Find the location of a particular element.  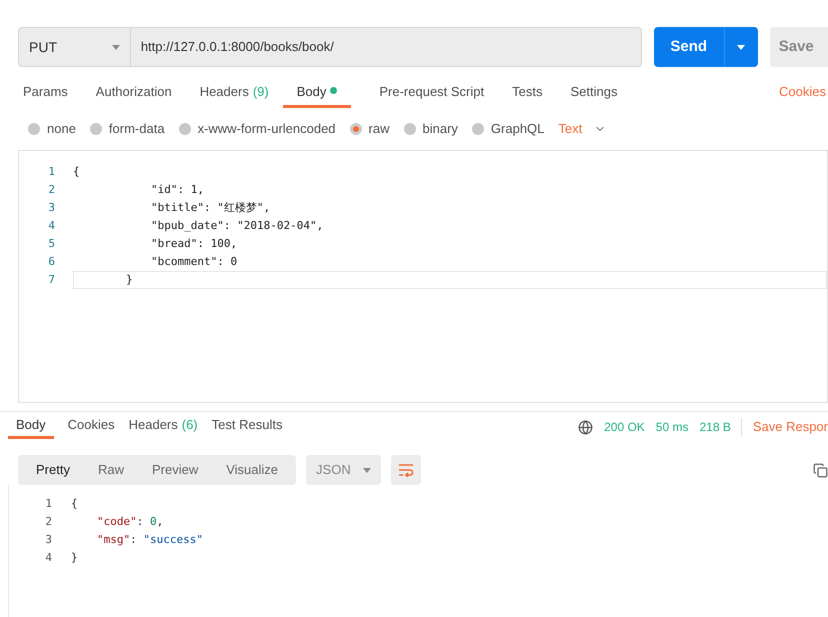

view-mode-option: Visualize is located at coordinates (252, 470).